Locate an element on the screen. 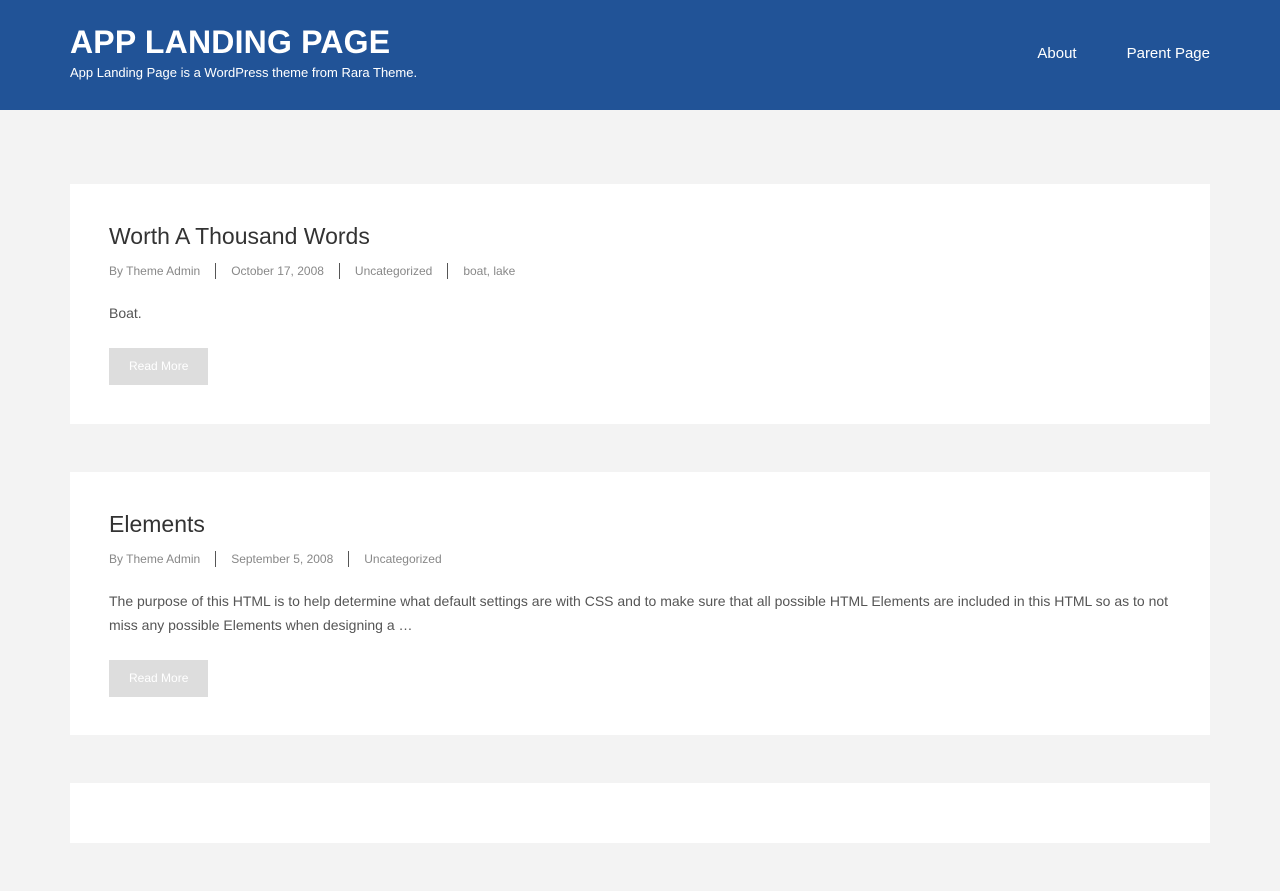  date-link: October 17, 2008 is located at coordinates (277, 271).